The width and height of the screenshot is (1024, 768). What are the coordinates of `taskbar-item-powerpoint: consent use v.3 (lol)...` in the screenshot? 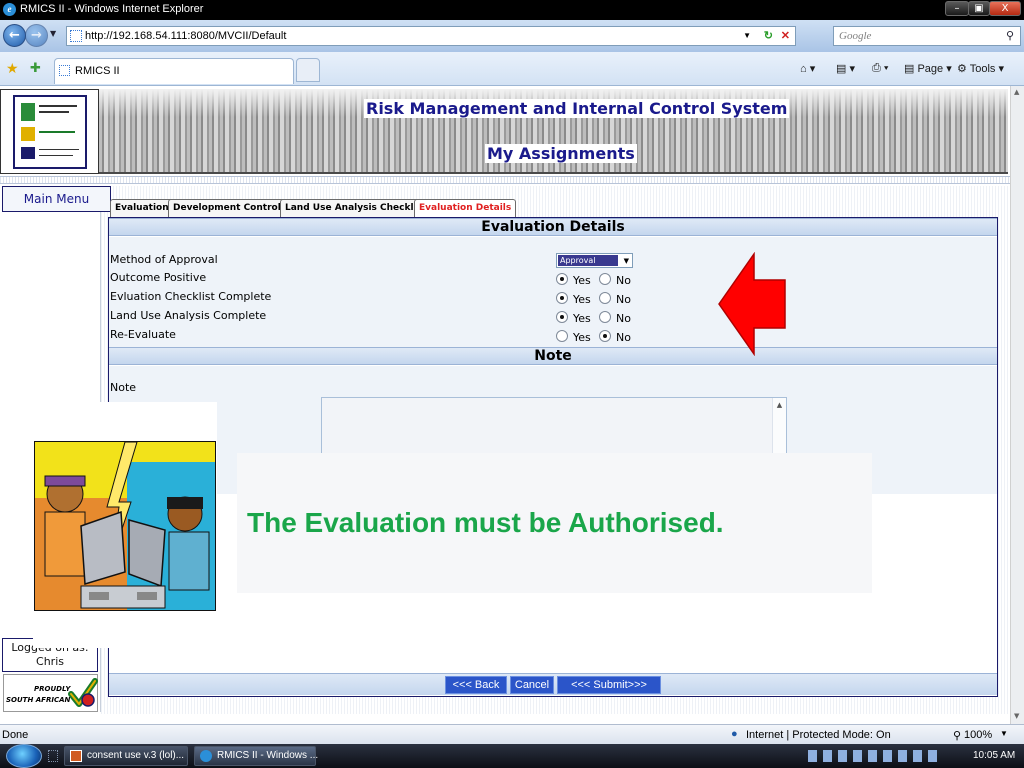 It's located at (126, 756).